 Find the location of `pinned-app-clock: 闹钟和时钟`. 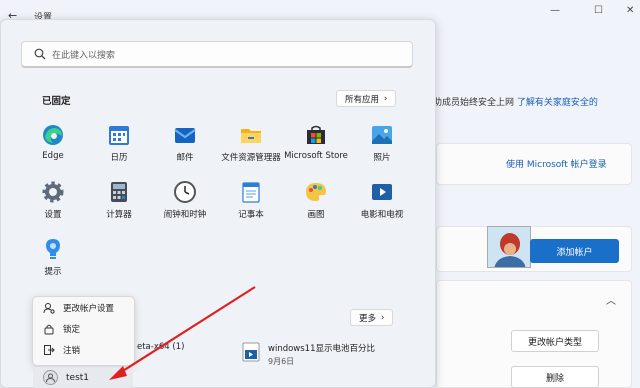

pinned-app-clock: 闹钟和时钟 is located at coordinates (185, 200).